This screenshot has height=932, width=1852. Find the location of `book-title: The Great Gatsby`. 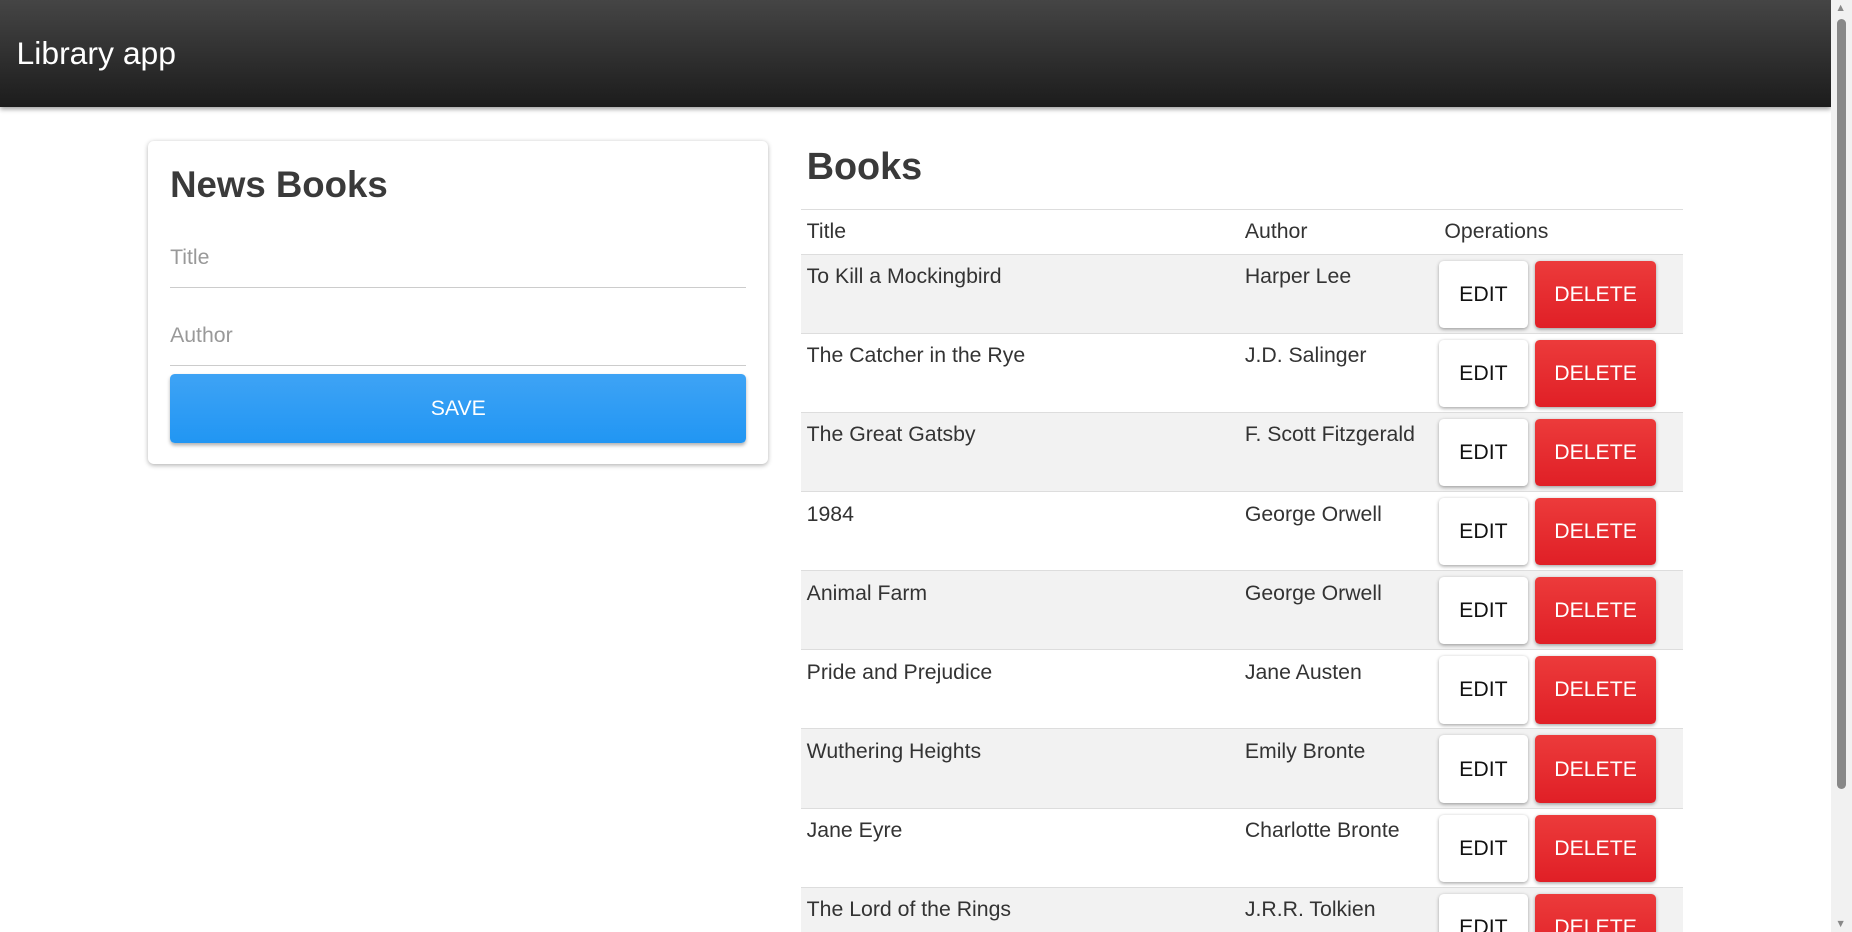

book-title: The Great Gatsby is located at coordinates (1019, 452).